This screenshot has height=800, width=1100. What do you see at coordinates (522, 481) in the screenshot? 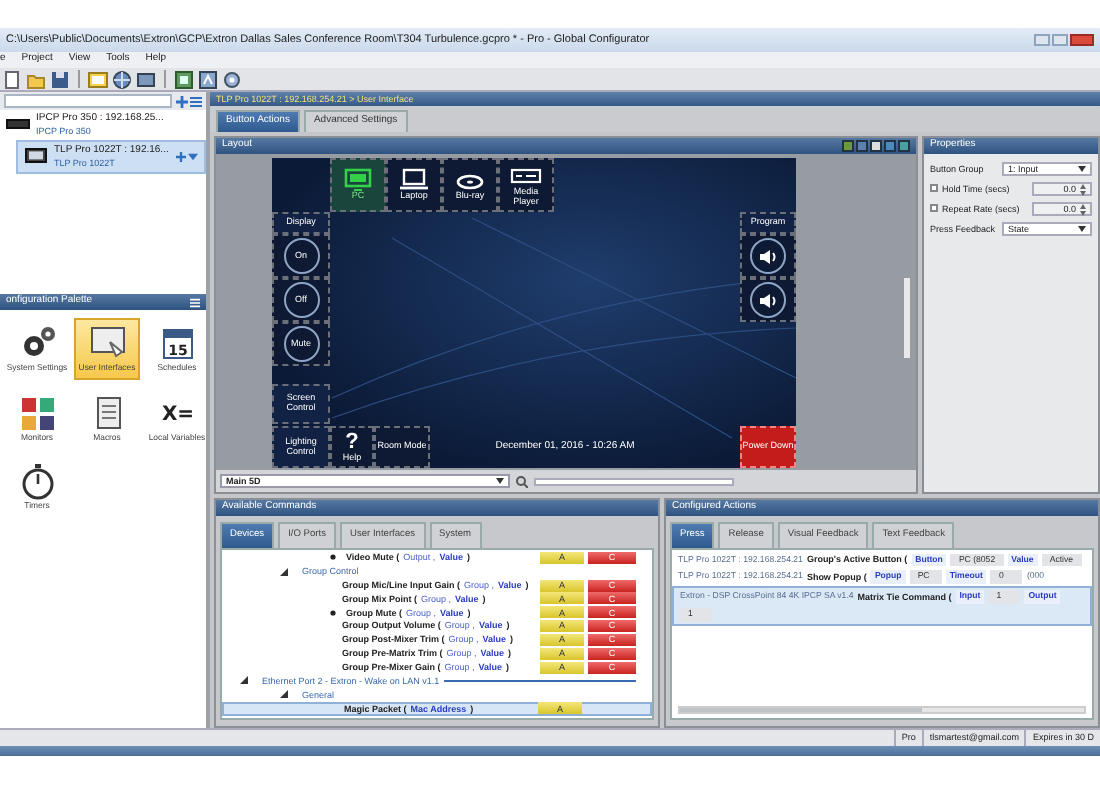
I see `zoom-icon` at bounding box center [522, 481].